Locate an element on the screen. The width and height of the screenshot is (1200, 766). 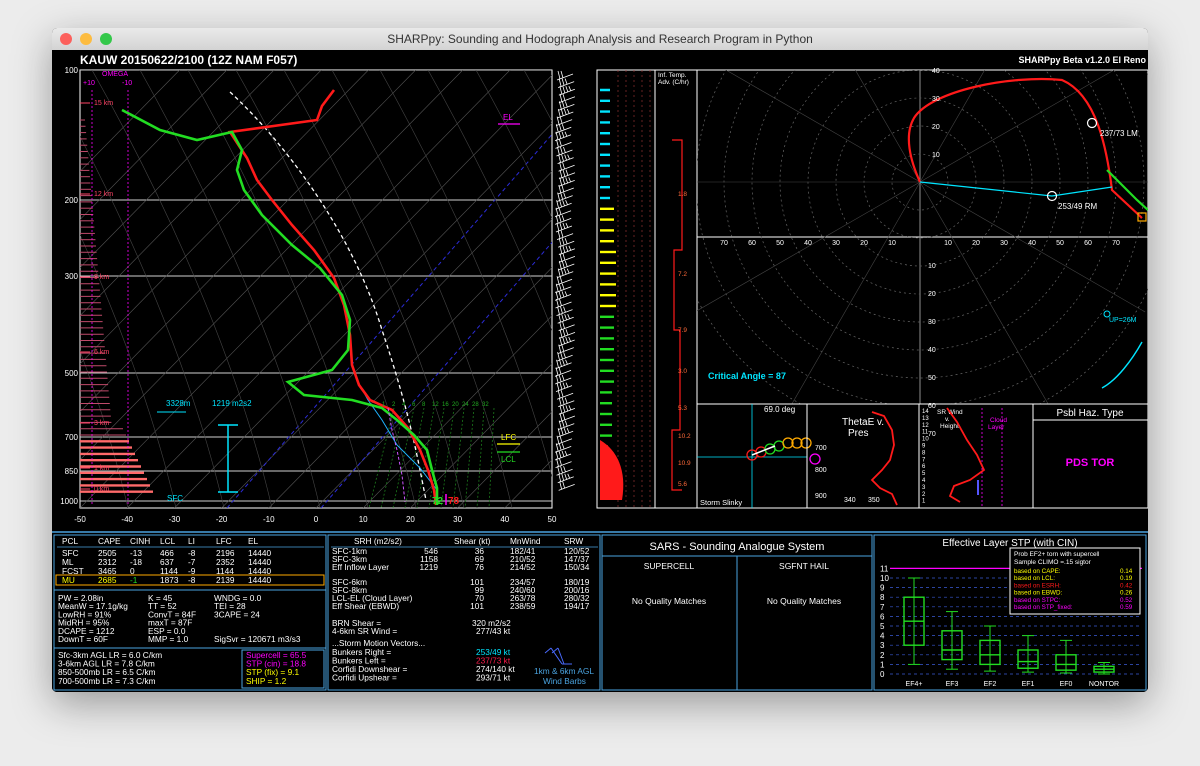
temp-axis-label: 10 is located at coordinates (363, 519).